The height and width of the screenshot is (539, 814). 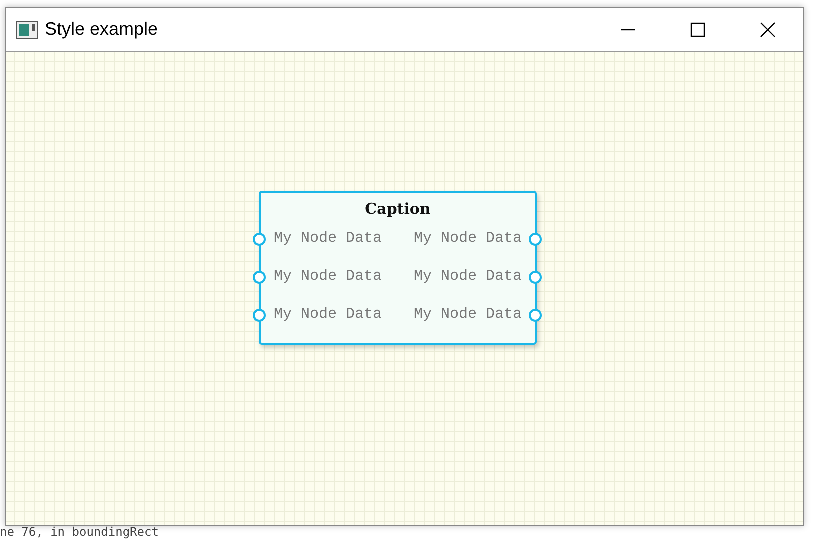 What do you see at coordinates (398, 268) in the screenshot?
I see `node-body: Caption My Node Data My Node Data My Node Data My Node Data My Node Data My Node Data` at bounding box center [398, 268].